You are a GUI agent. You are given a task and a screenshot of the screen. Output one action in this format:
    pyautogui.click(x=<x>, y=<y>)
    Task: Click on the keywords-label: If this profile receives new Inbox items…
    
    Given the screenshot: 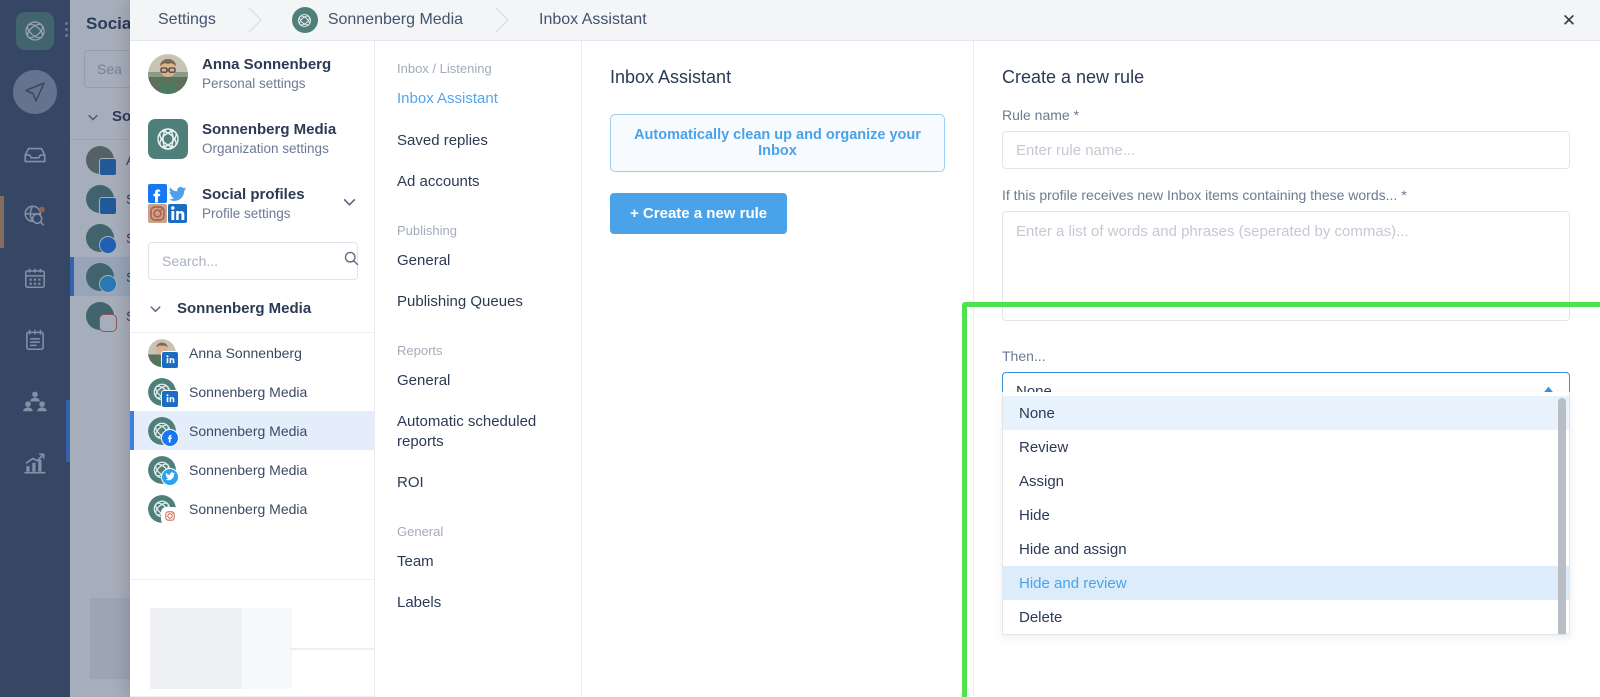 What is the action you would take?
    pyautogui.click(x=1204, y=195)
    